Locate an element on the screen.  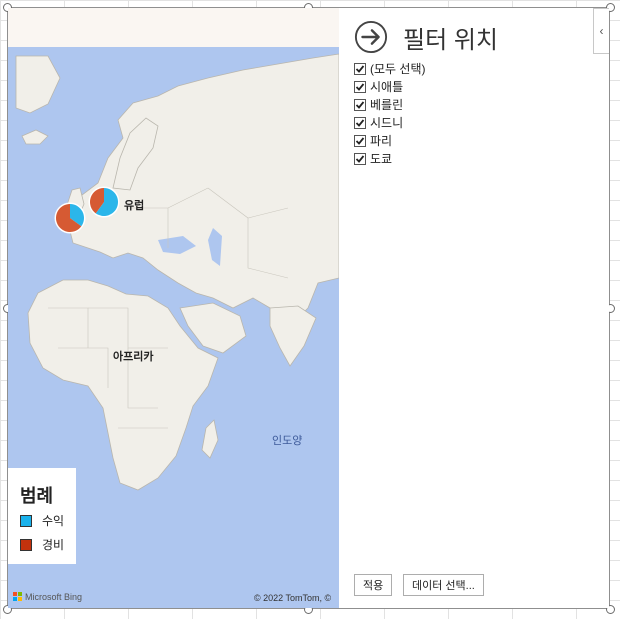
bing-logo-text: Microsoft Bing is located at coordinates (54, 597).